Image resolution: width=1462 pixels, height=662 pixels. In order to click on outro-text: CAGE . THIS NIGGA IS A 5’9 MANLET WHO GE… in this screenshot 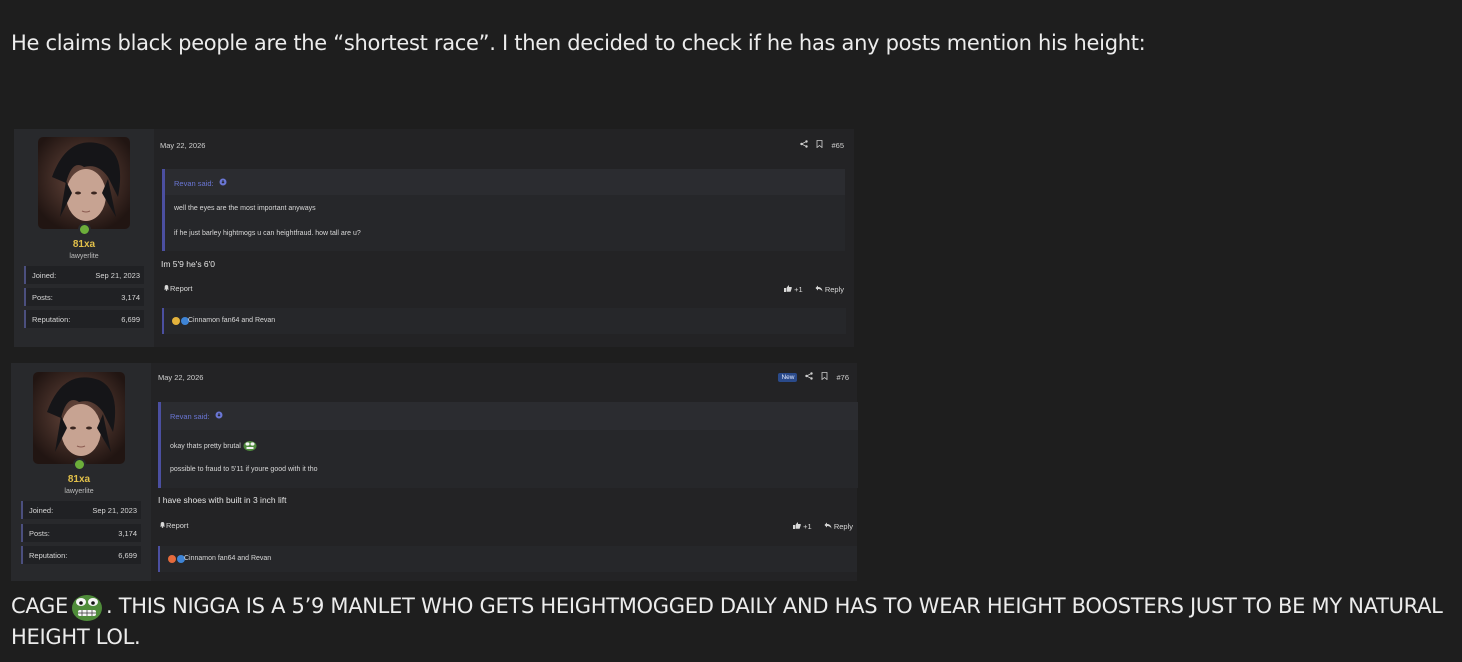, I will do `click(731, 622)`.